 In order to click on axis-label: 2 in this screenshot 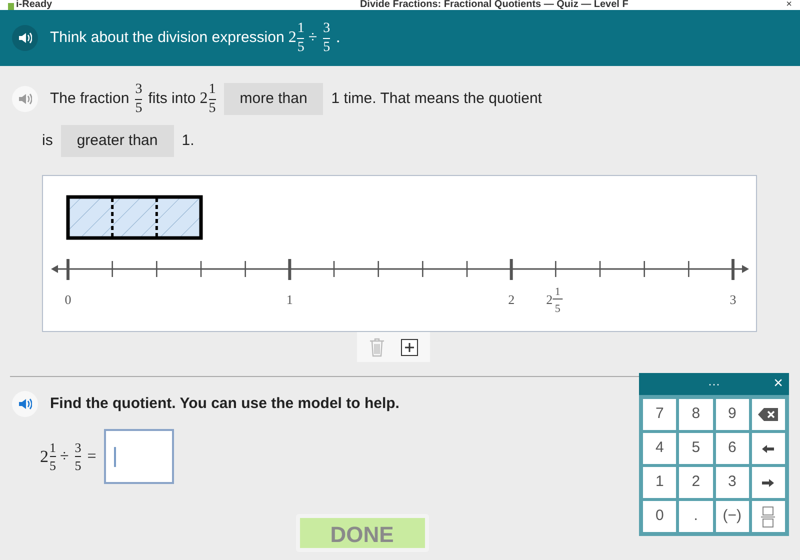, I will do `click(511, 299)`.